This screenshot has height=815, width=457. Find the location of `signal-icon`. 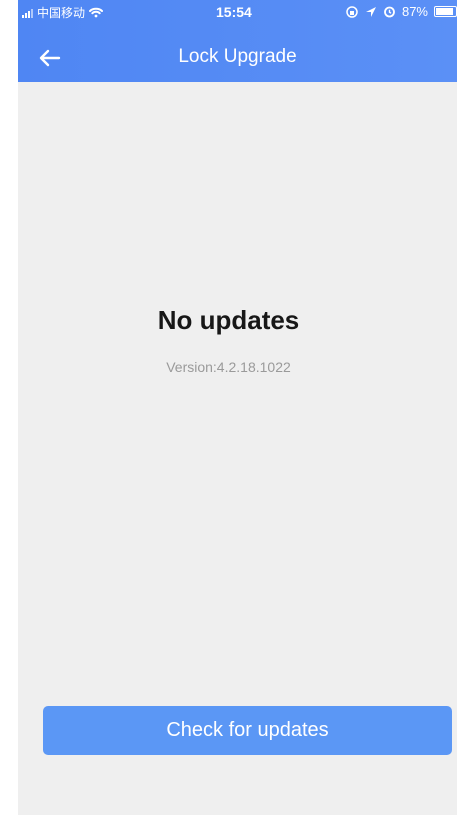

signal-icon is located at coordinates (27, 13).